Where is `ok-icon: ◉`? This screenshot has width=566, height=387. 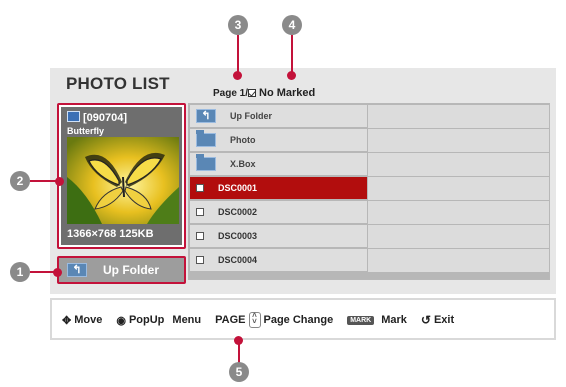 ok-icon: ◉ is located at coordinates (121, 320).